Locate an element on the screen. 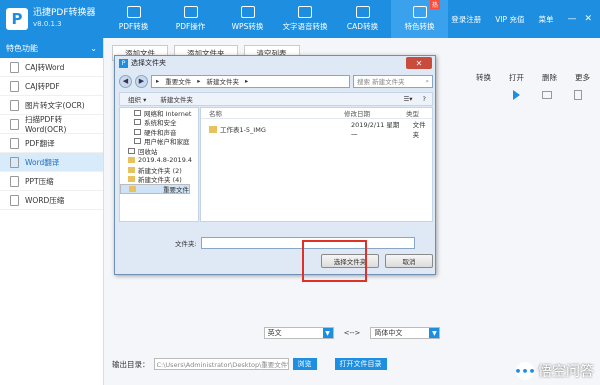 The image size is (600, 385). new-folder-button: 新建文件夹 is located at coordinates (176, 99).